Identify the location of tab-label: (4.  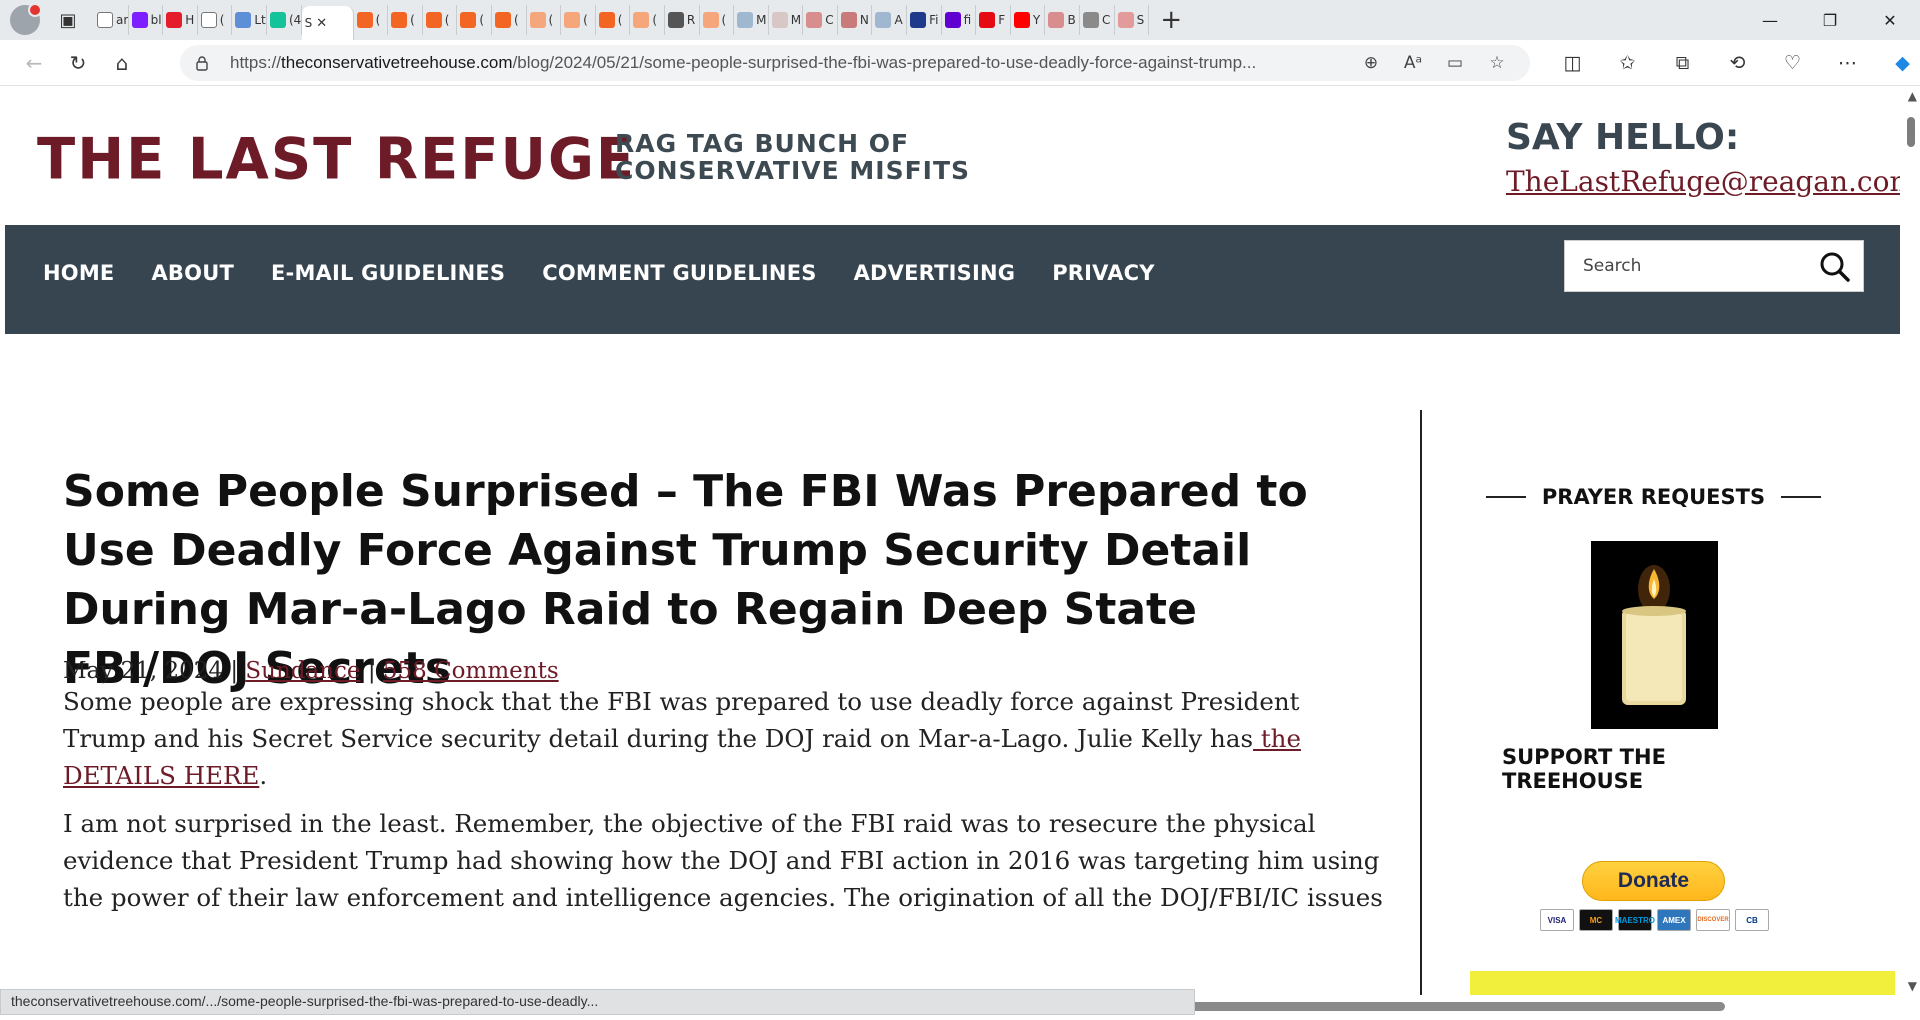
(295, 20).